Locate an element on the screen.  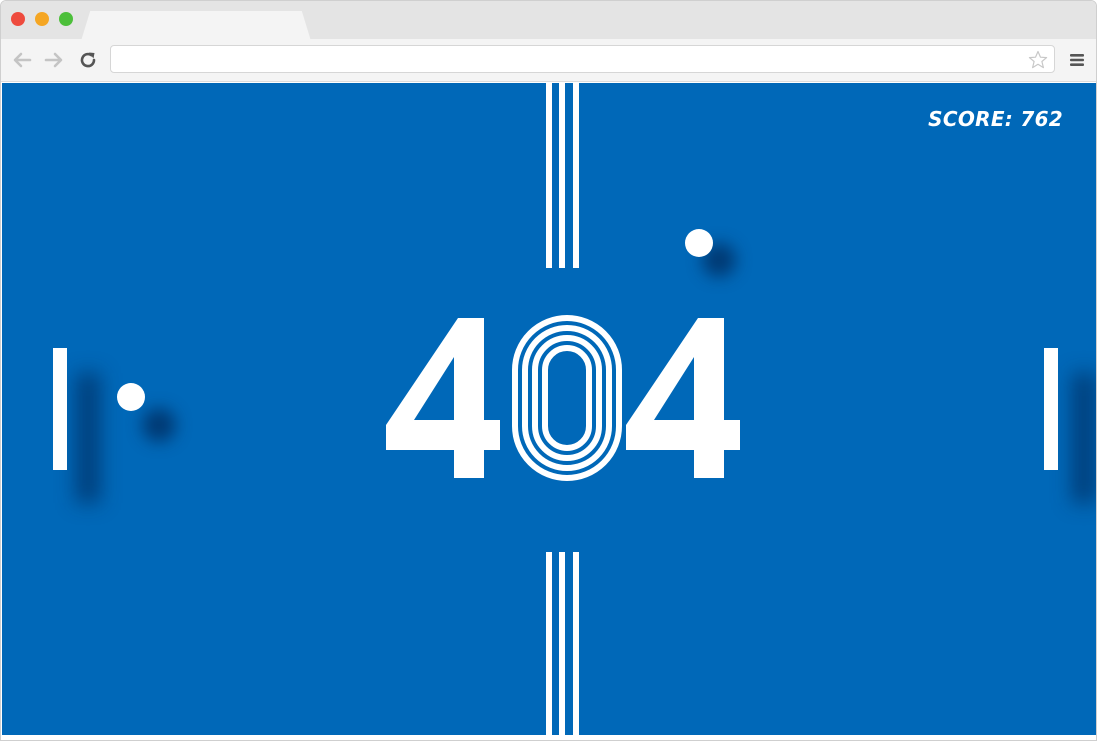
reload-icon is located at coordinates (88, 60).